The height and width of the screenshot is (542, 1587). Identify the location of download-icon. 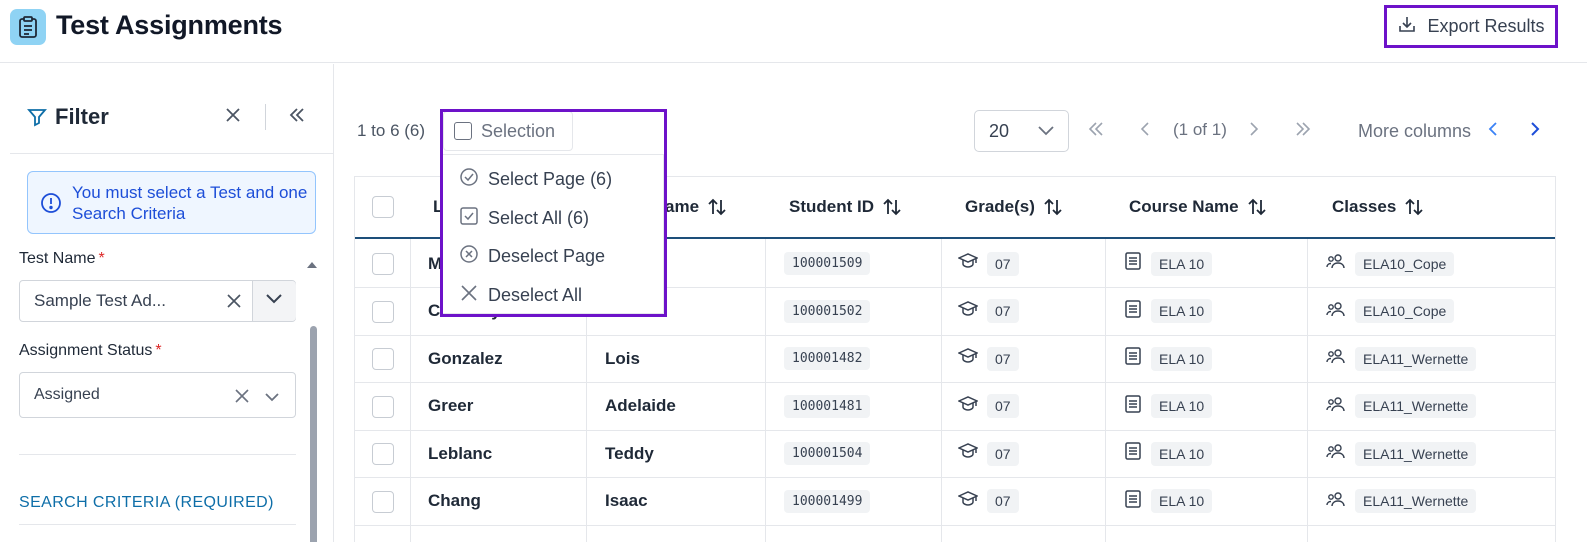
(1407, 26).